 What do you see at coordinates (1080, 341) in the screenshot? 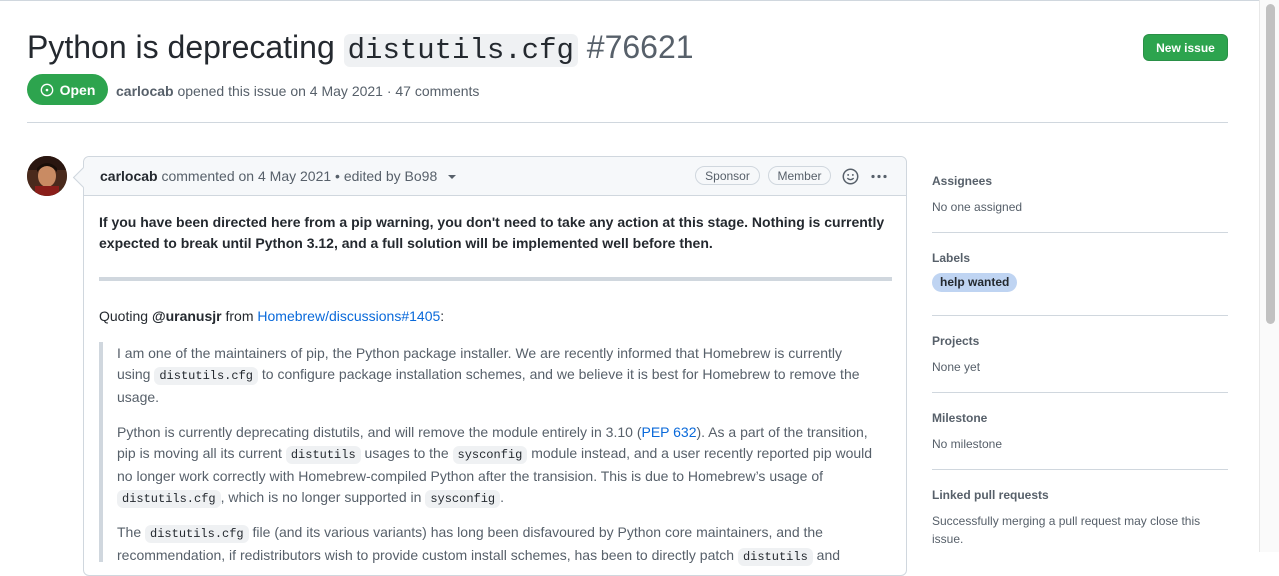
I see `projects-heading: Projects` at bounding box center [1080, 341].